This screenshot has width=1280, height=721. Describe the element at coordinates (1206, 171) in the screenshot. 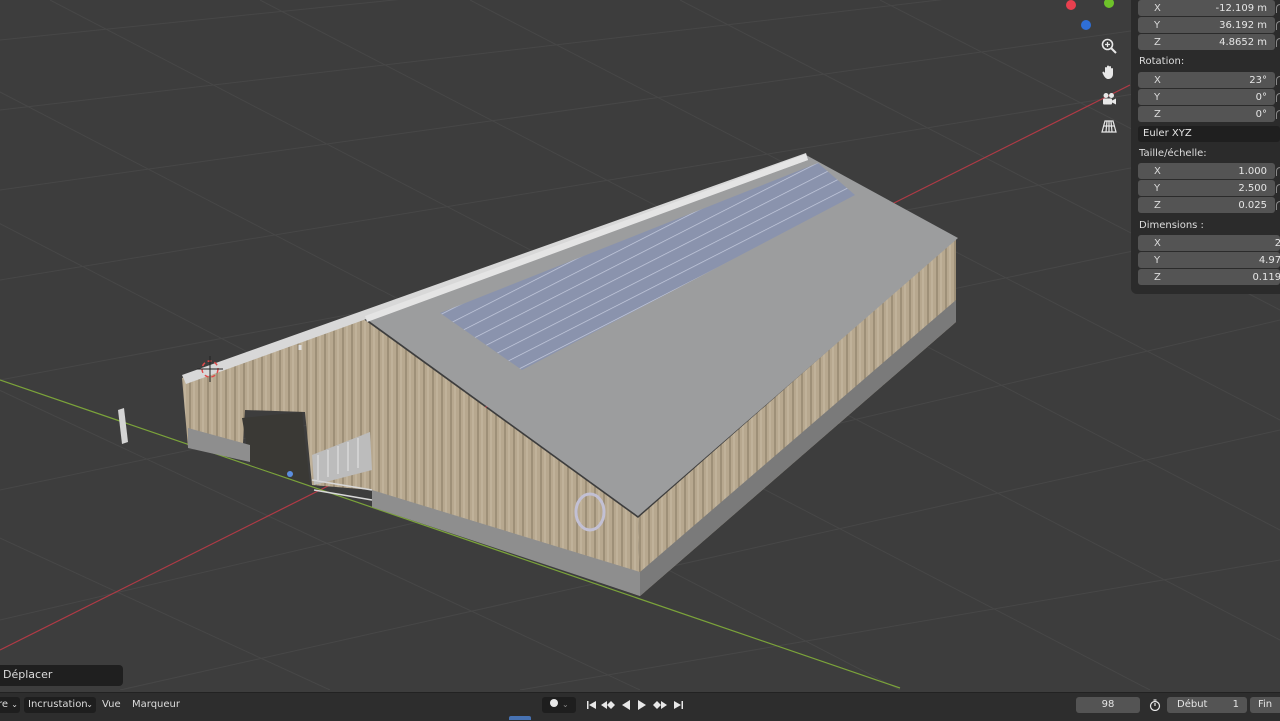

I see `scale-x-field: X 1.000` at that location.